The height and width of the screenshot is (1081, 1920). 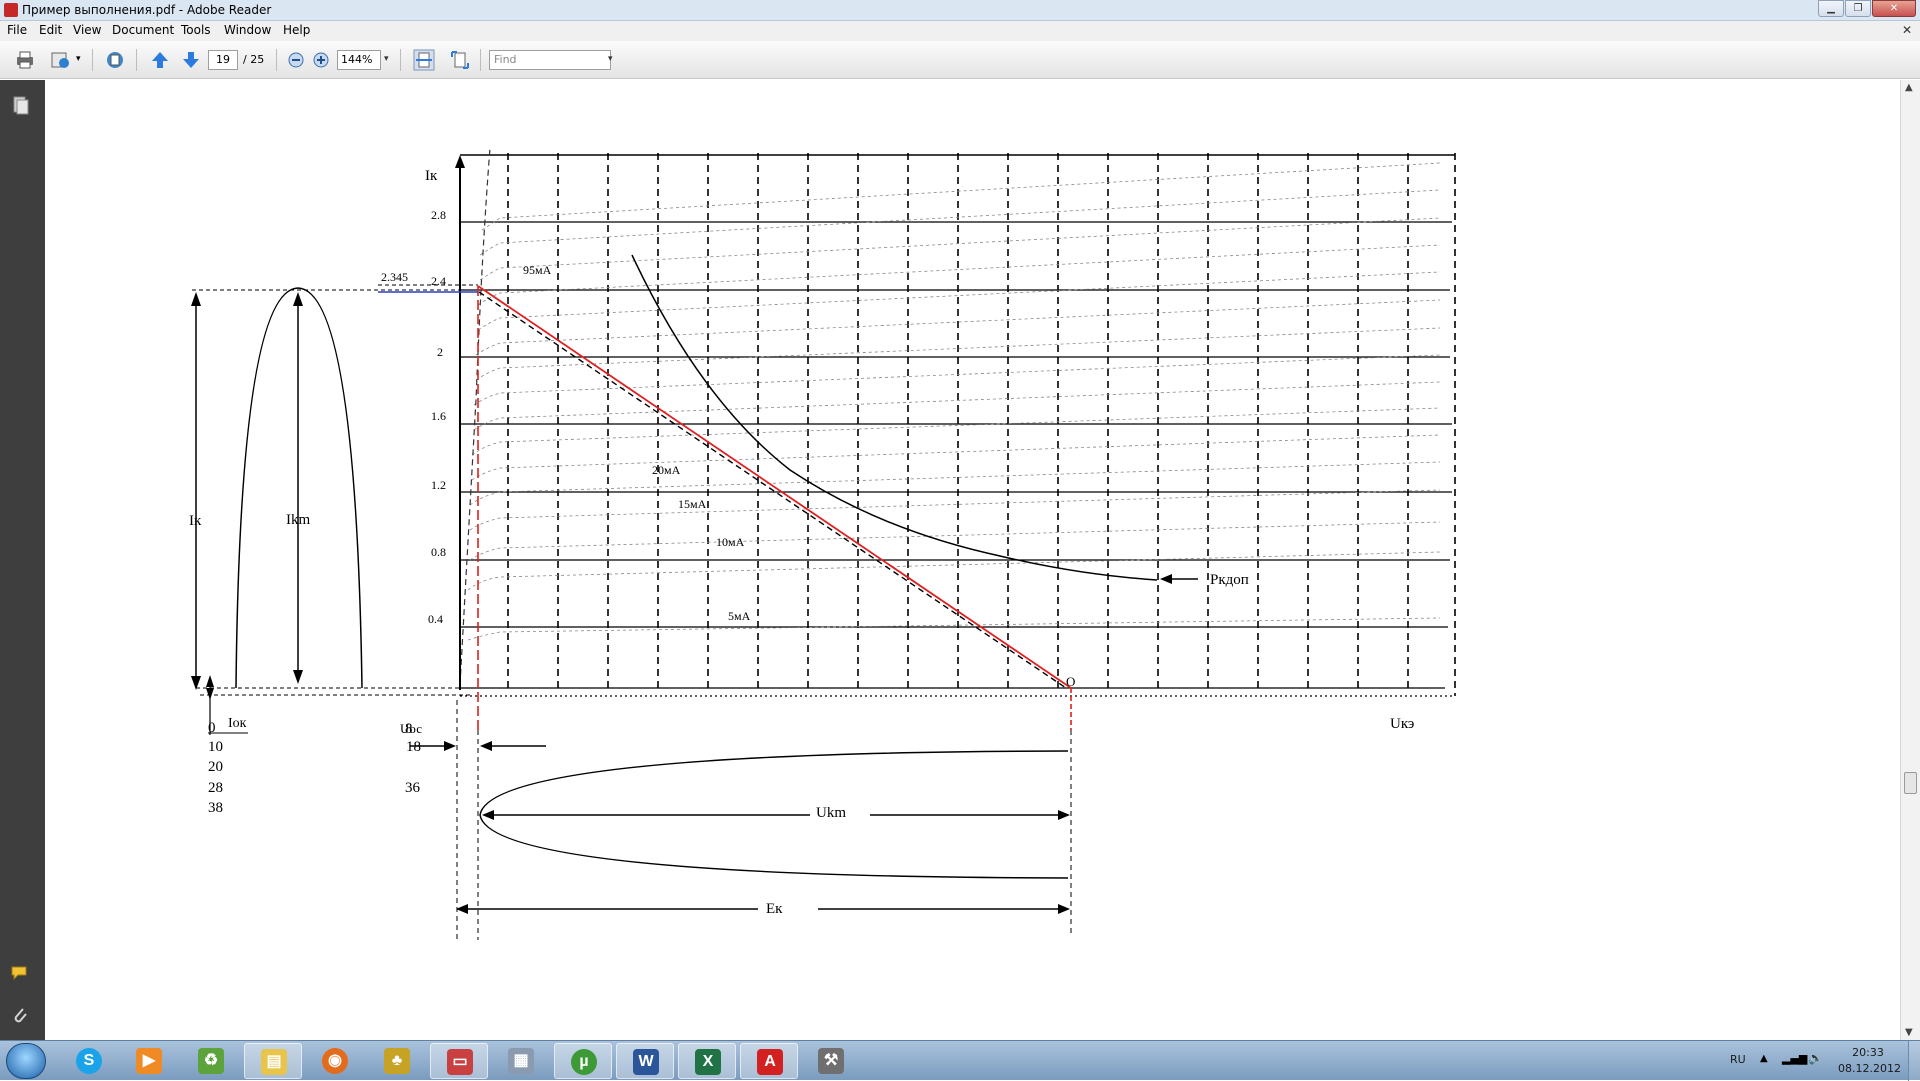 I want to click on calculator-icon: ▦, so click(x=521, y=1061).